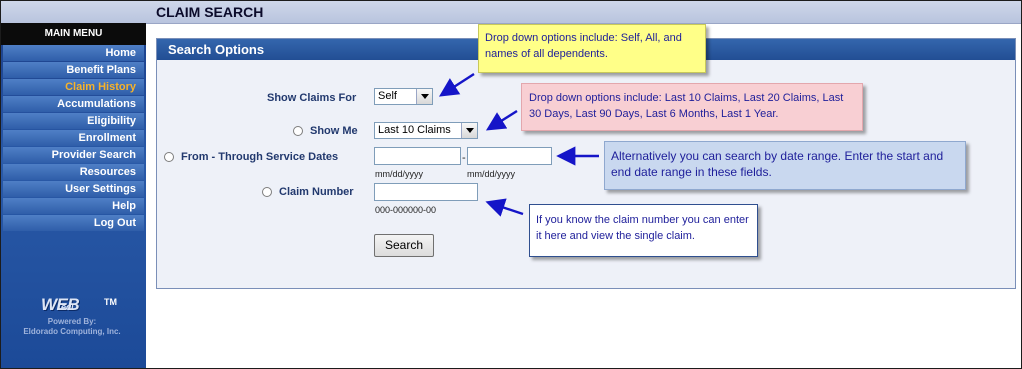 The width and height of the screenshot is (1022, 369). What do you see at coordinates (73, 87) in the screenshot?
I see `sidebar-item-claim-history: Claim History` at bounding box center [73, 87].